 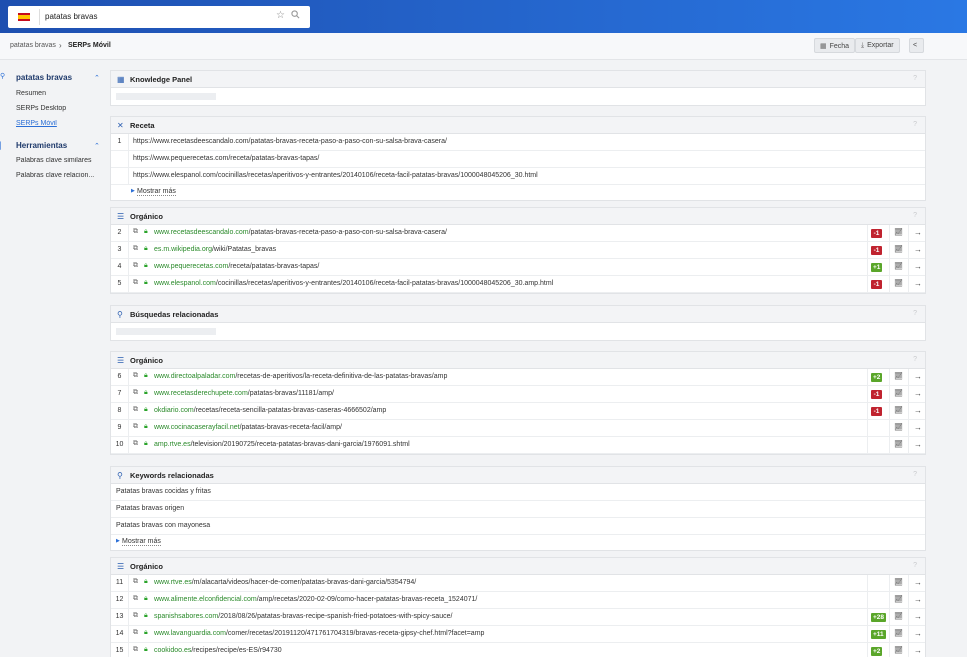 I want to click on sidebar-item-serps-desktop: SERPs Desktop, so click(x=57, y=108).